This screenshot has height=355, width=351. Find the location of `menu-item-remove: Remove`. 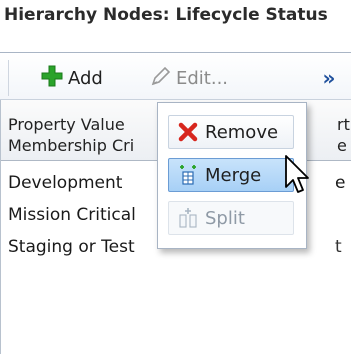

menu-item-remove: Remove is located at coordinates (231, 132).